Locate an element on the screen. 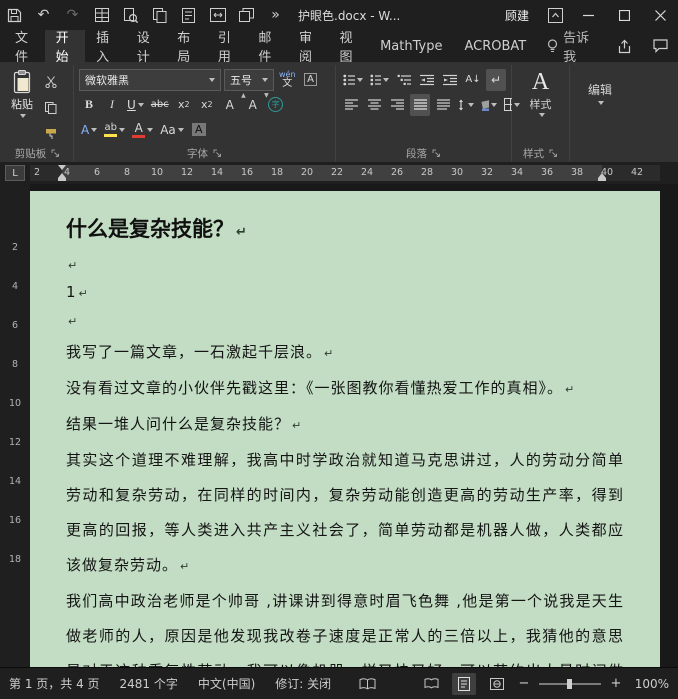  copy-icon is located at coordinates (159, 15).